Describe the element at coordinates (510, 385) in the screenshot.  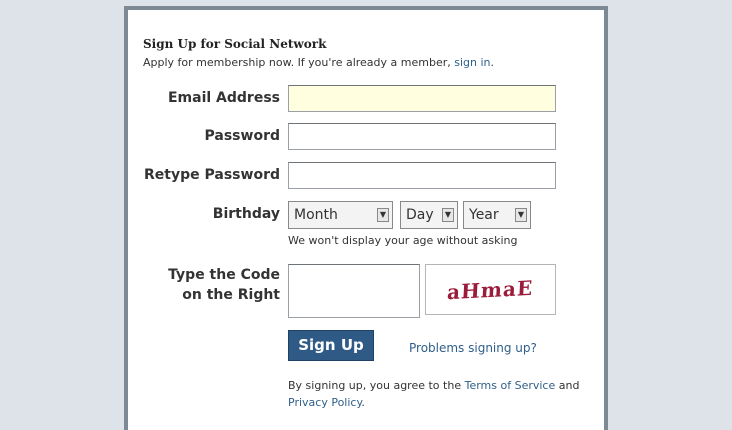
I see `terms-of-service-link: Terms of Service` at that location.